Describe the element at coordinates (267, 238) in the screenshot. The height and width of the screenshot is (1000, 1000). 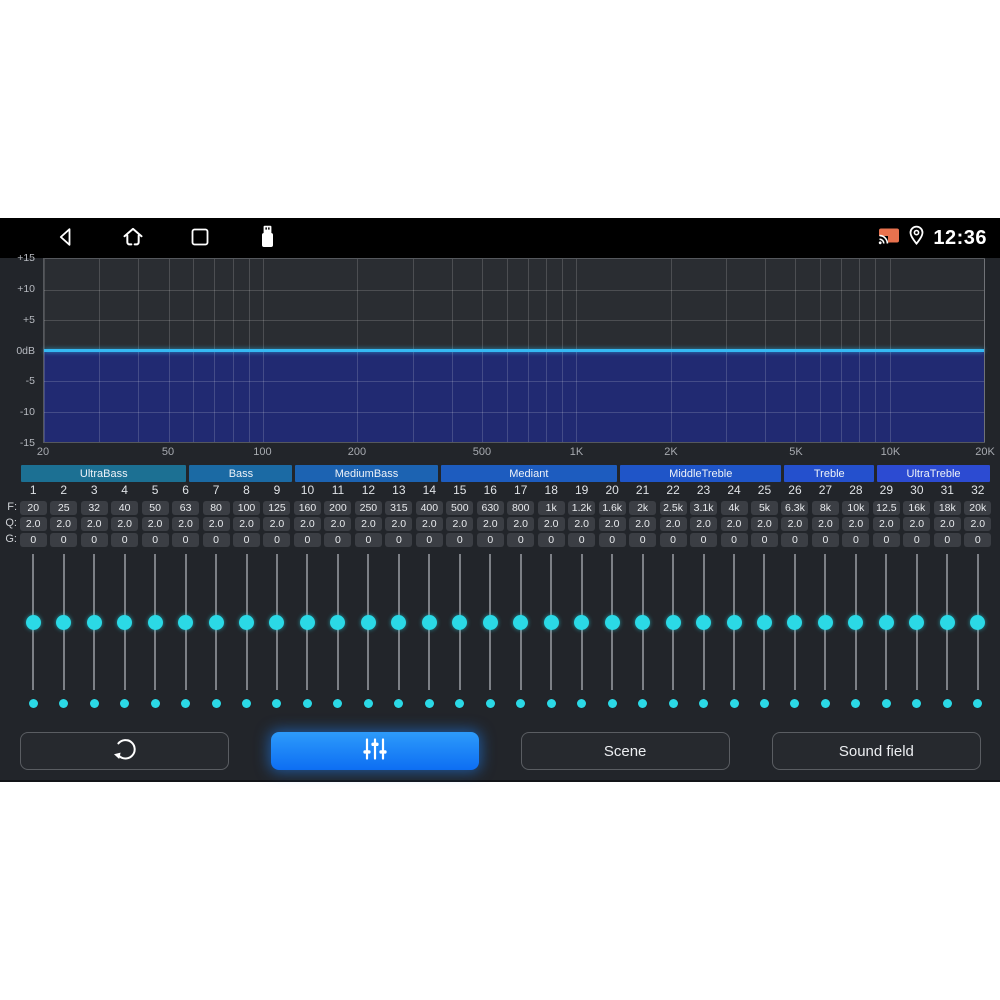
I see `usb-button` at that location.